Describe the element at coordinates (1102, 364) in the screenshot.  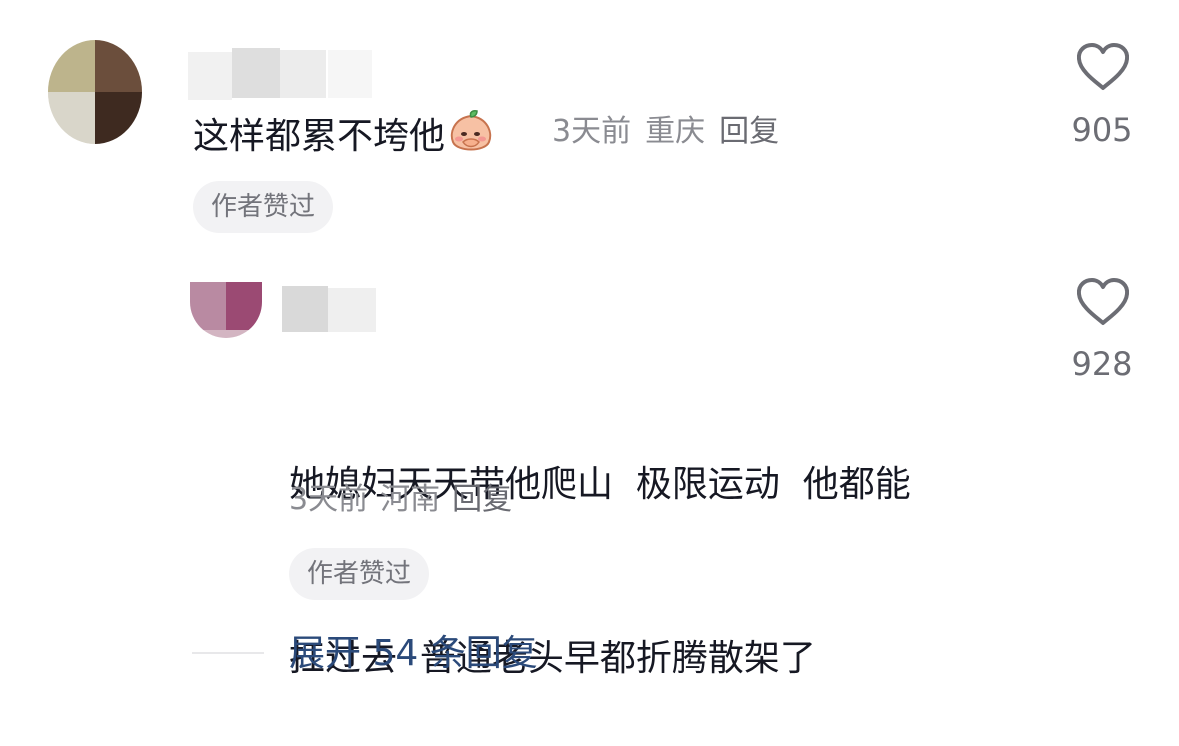
I see `reply-like-count: 928` at that location.